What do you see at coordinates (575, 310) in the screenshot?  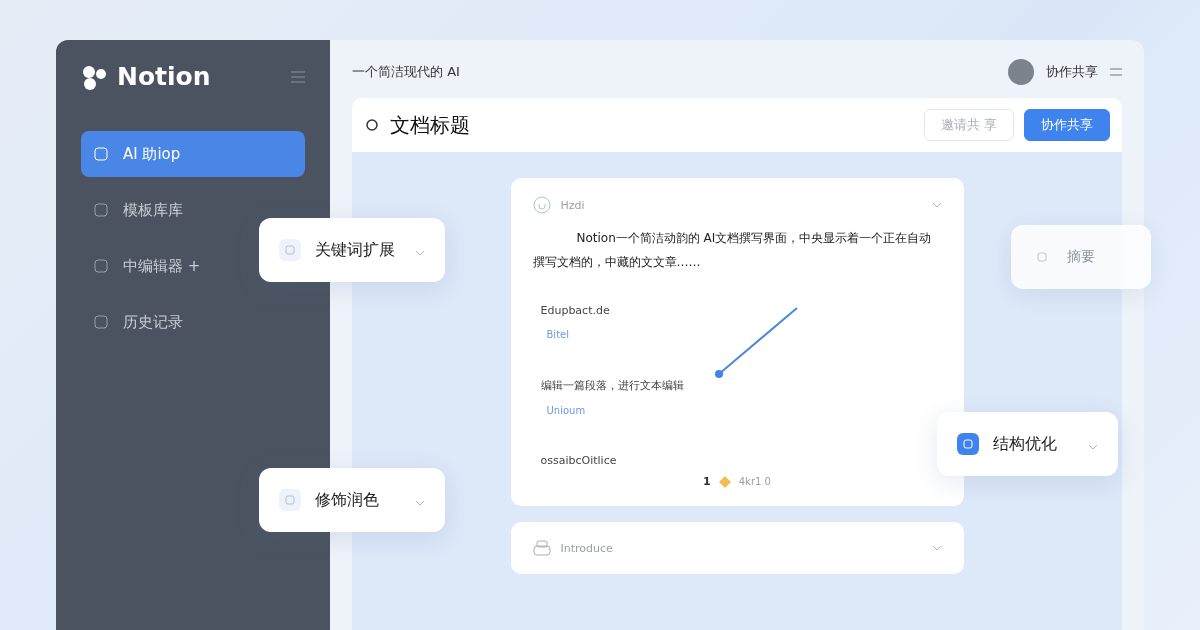 I see `list-item: Edupbact.de` at bounding box center [575, 310].